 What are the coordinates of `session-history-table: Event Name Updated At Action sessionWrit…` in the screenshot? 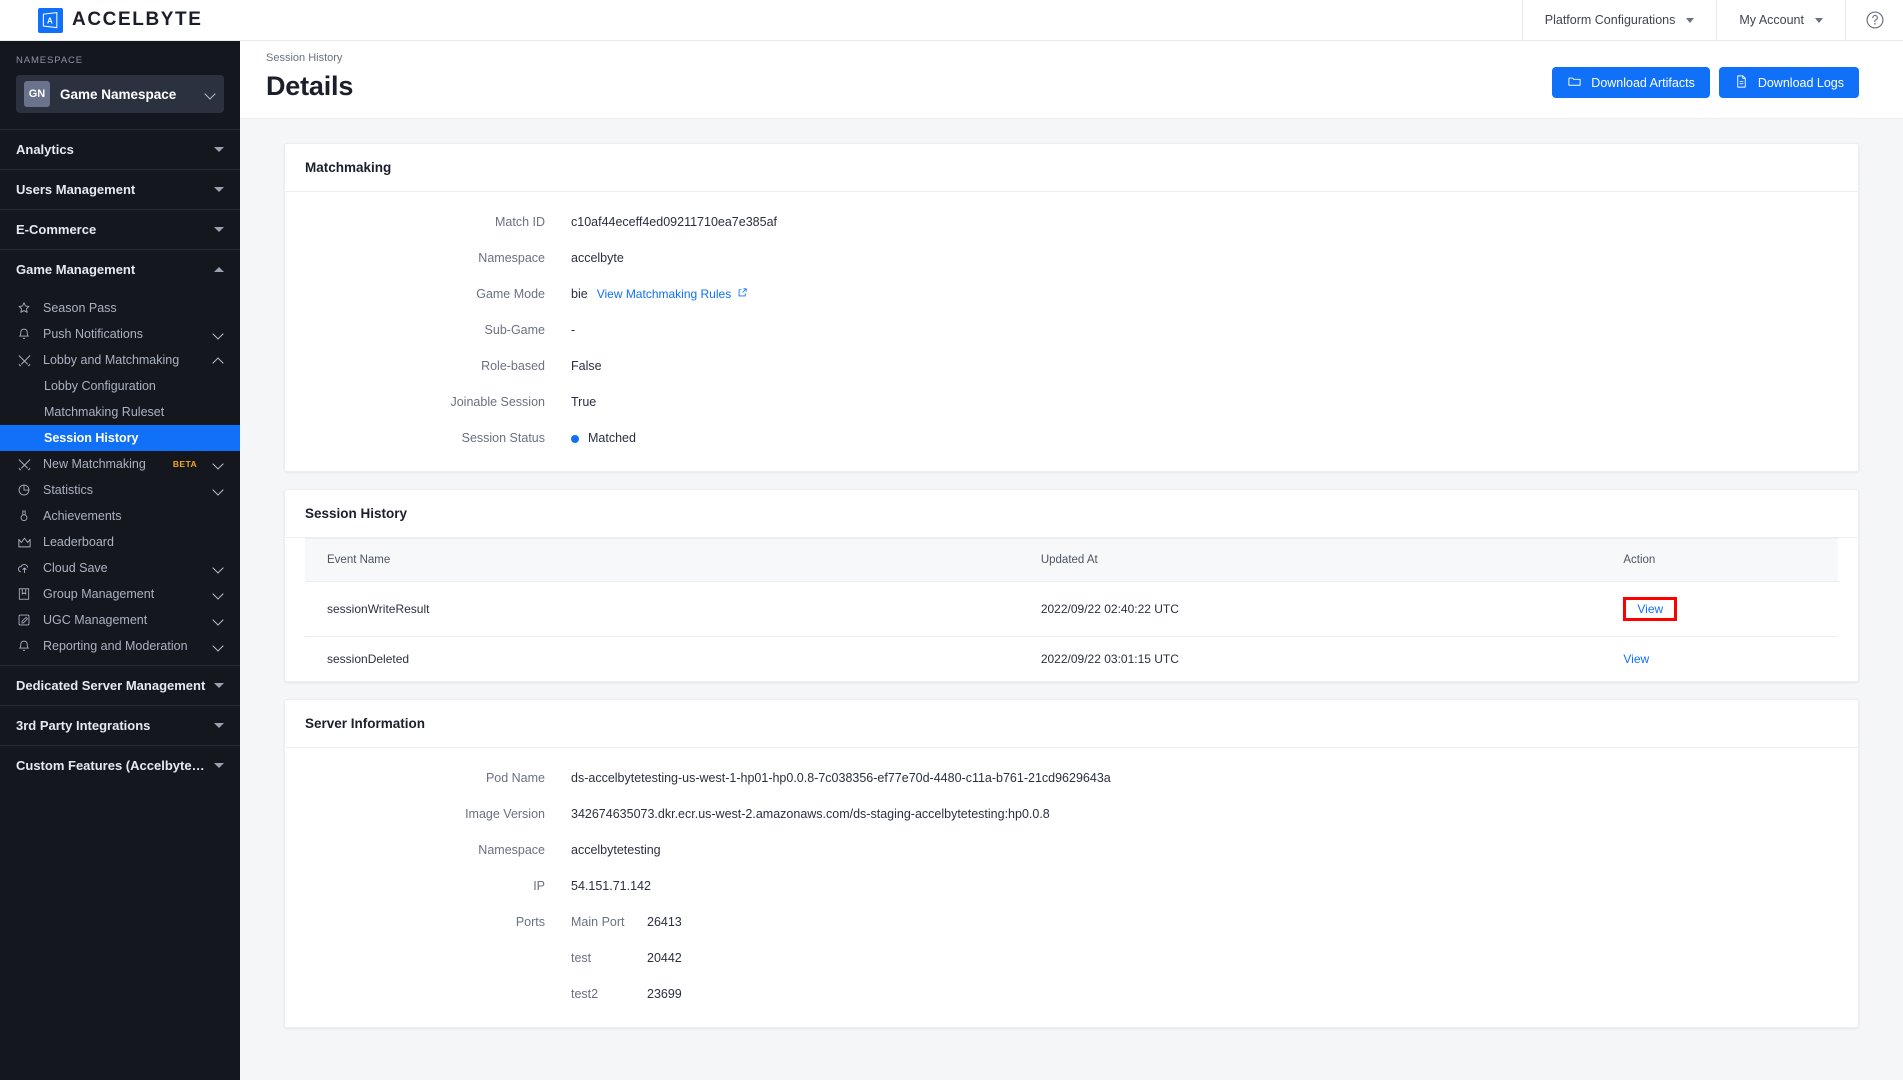 It's located at (1071, 609).